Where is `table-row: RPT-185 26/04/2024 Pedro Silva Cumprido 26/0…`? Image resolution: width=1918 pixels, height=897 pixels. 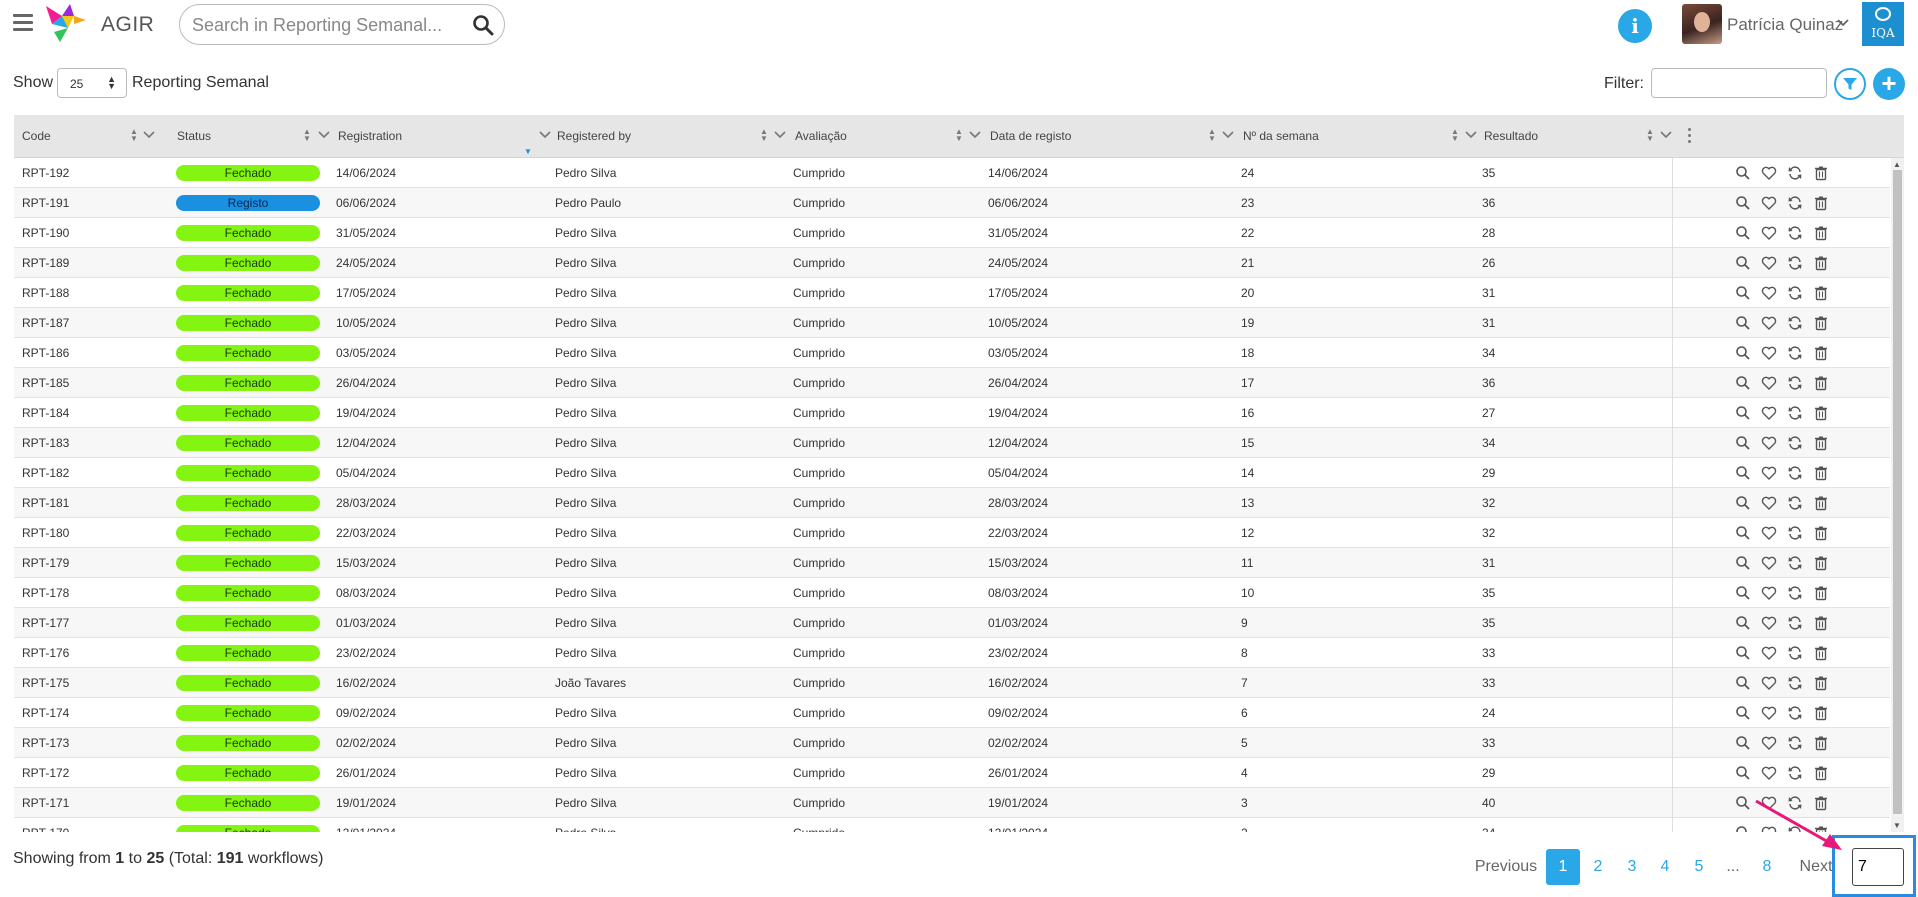
table-row: RPT-185 26/04/2024 Pedro Silva Cumprido 26/0… is located at coordinates (952, 383).